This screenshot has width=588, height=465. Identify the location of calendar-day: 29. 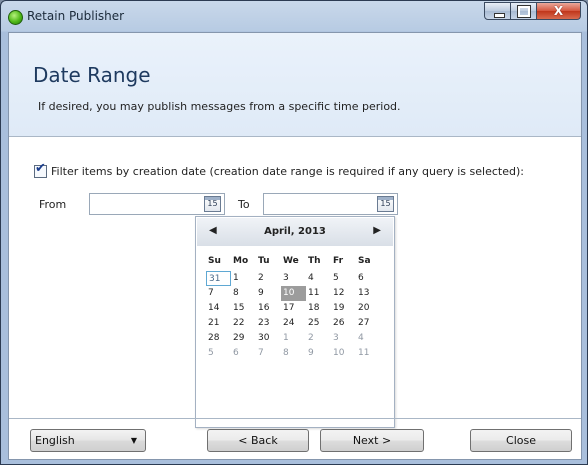
(243, 338).